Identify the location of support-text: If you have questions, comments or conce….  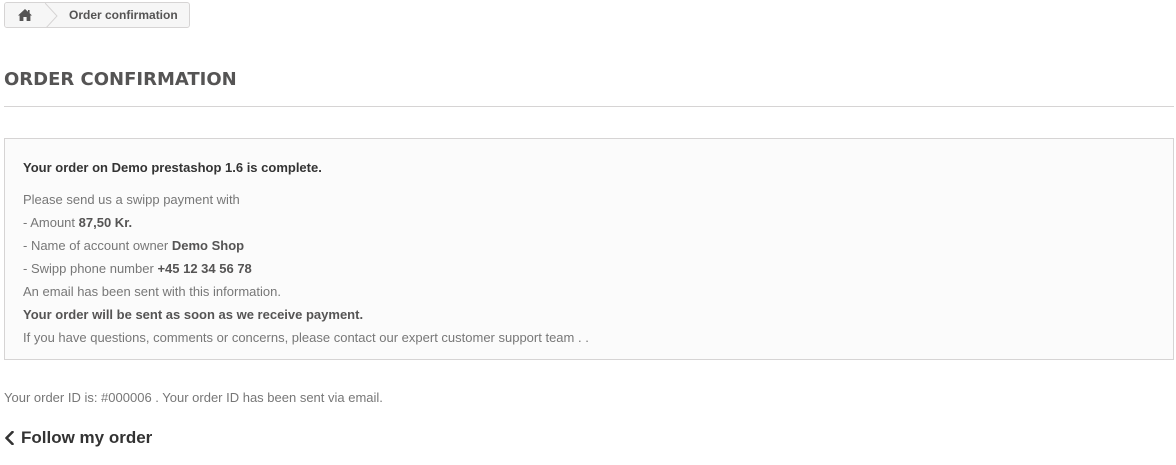
(211, 337).